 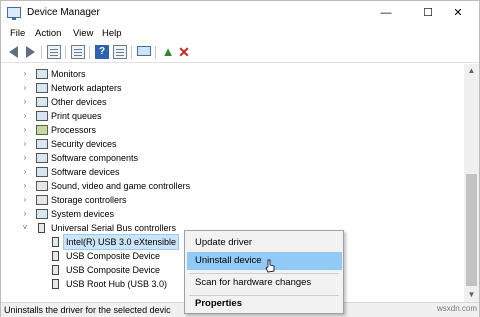 What do you see at coordinates (117, 284) in the screenshot?
I see `tree-item-label: USB Root Hub (USB 3.0)` at bounding box center [117, 284].